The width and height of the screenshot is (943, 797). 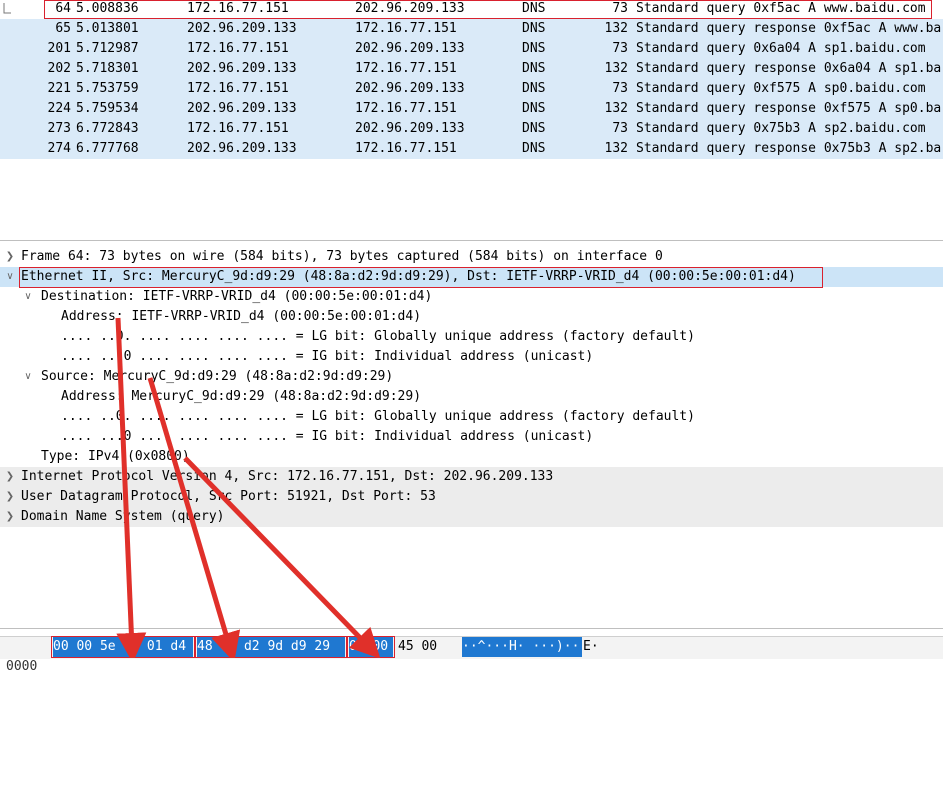 What do you see at coordinates (107, 148) in the screenshot?
I see `packet-time: 6.777768` at bounding box center [107, 148].